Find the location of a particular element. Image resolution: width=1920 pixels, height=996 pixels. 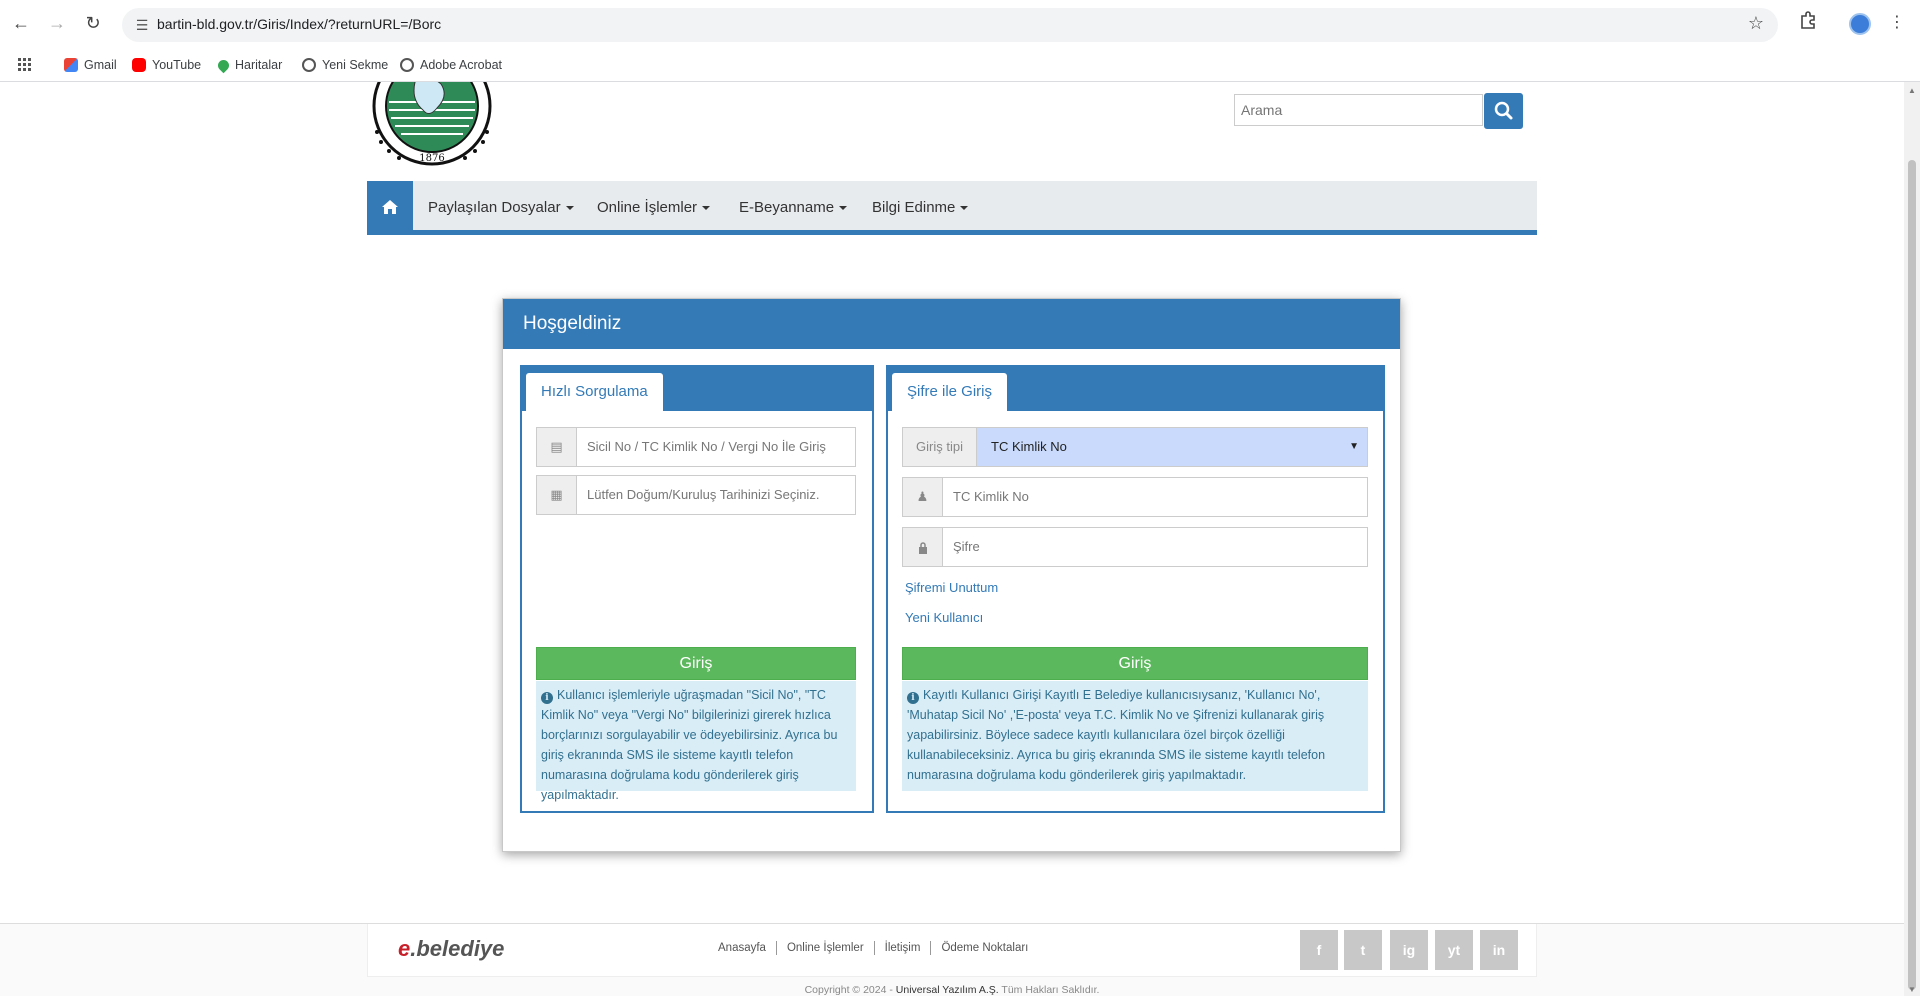

scroll-up-icon: ▲ is located at coordinates (1912, 90).